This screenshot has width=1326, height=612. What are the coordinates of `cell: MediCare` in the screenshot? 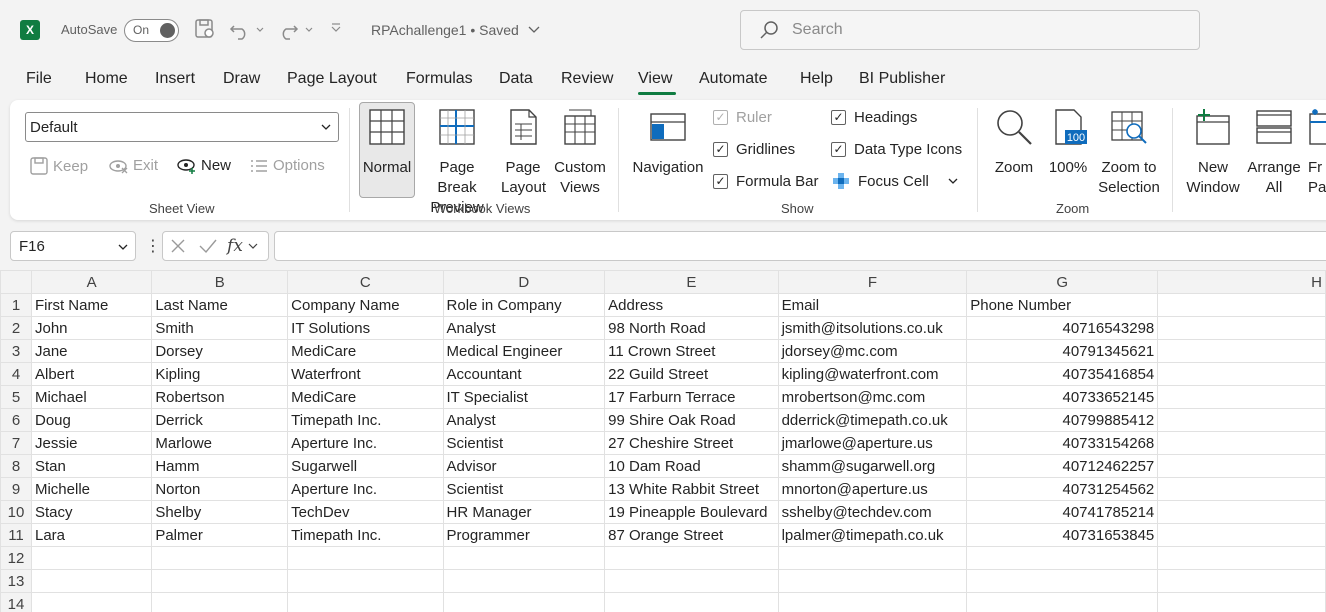 It's located at (365, 397).